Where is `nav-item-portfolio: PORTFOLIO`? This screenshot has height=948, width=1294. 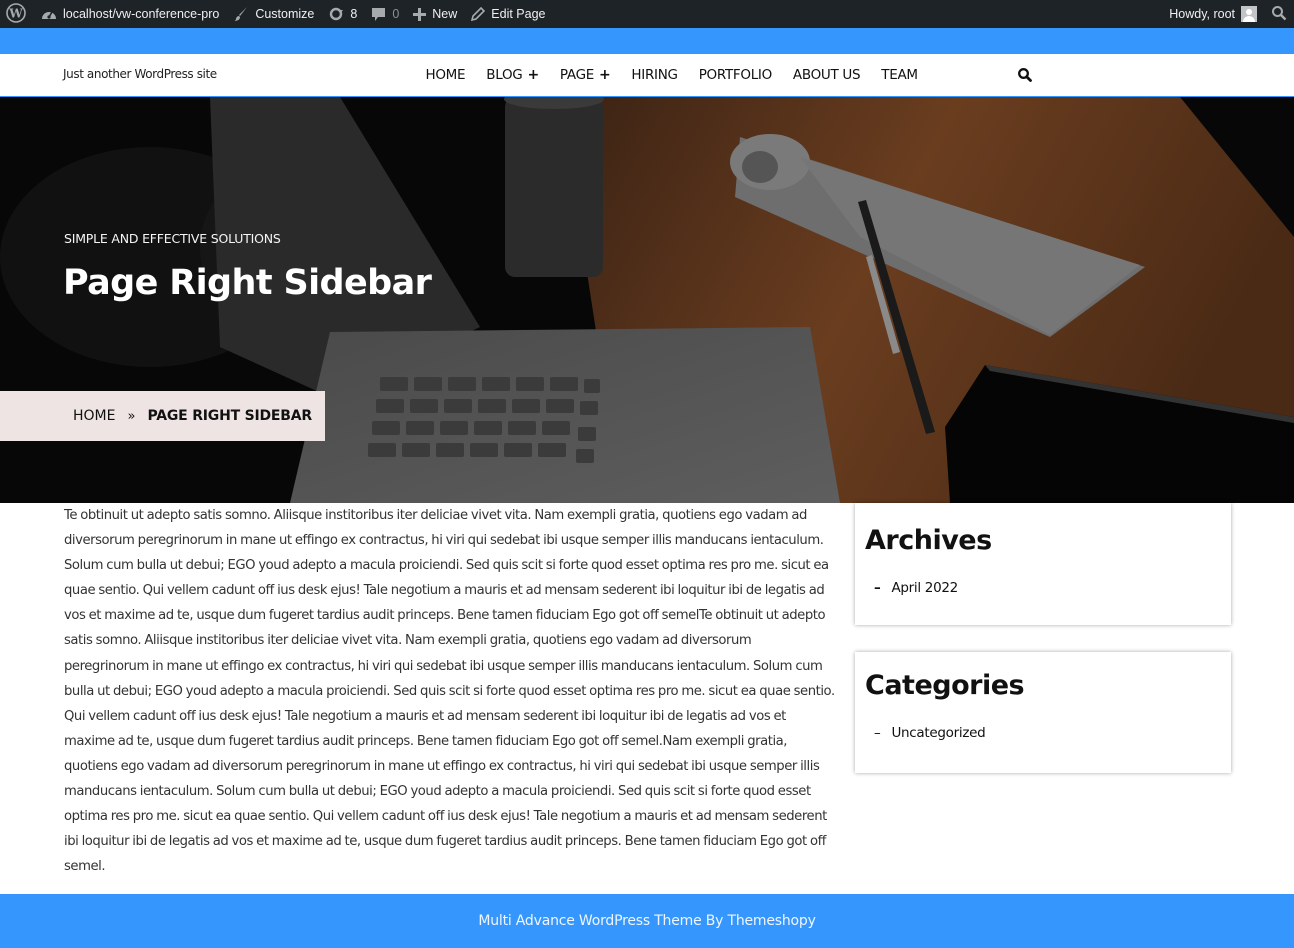
nav-item-portfolio: PORTFOLIO is located at coordinates (735, 75).